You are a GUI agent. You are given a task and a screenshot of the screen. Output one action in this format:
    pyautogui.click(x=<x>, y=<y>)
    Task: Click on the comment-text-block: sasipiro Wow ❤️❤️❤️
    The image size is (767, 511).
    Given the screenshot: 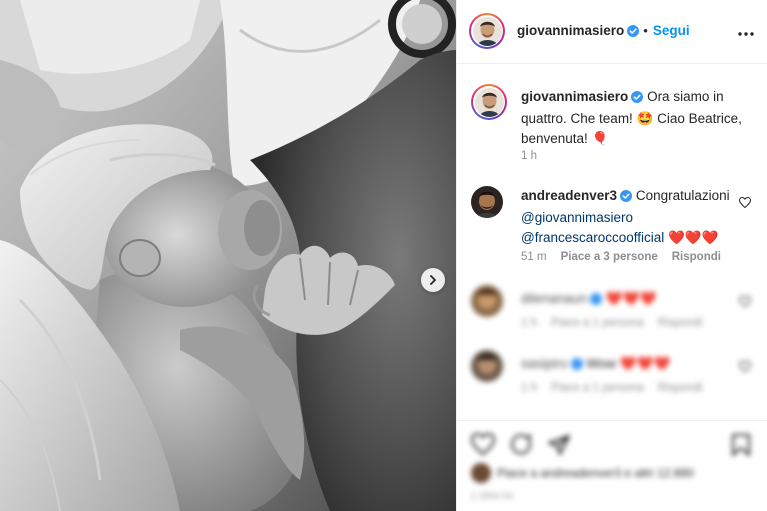 What is the action you would take?
    pyautogui.click(x=626, y=365)
    